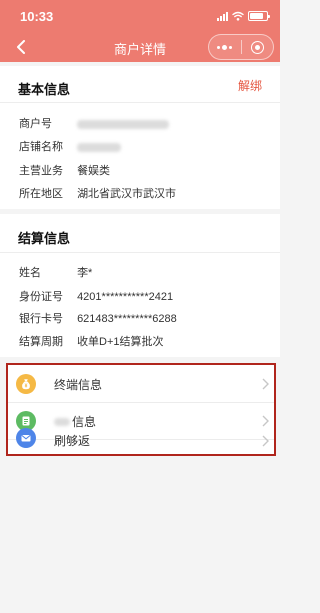 Image resolution: width=320 pixels, height=613 pixels. I want to click on mini-program-capsule, so click(241, 47).